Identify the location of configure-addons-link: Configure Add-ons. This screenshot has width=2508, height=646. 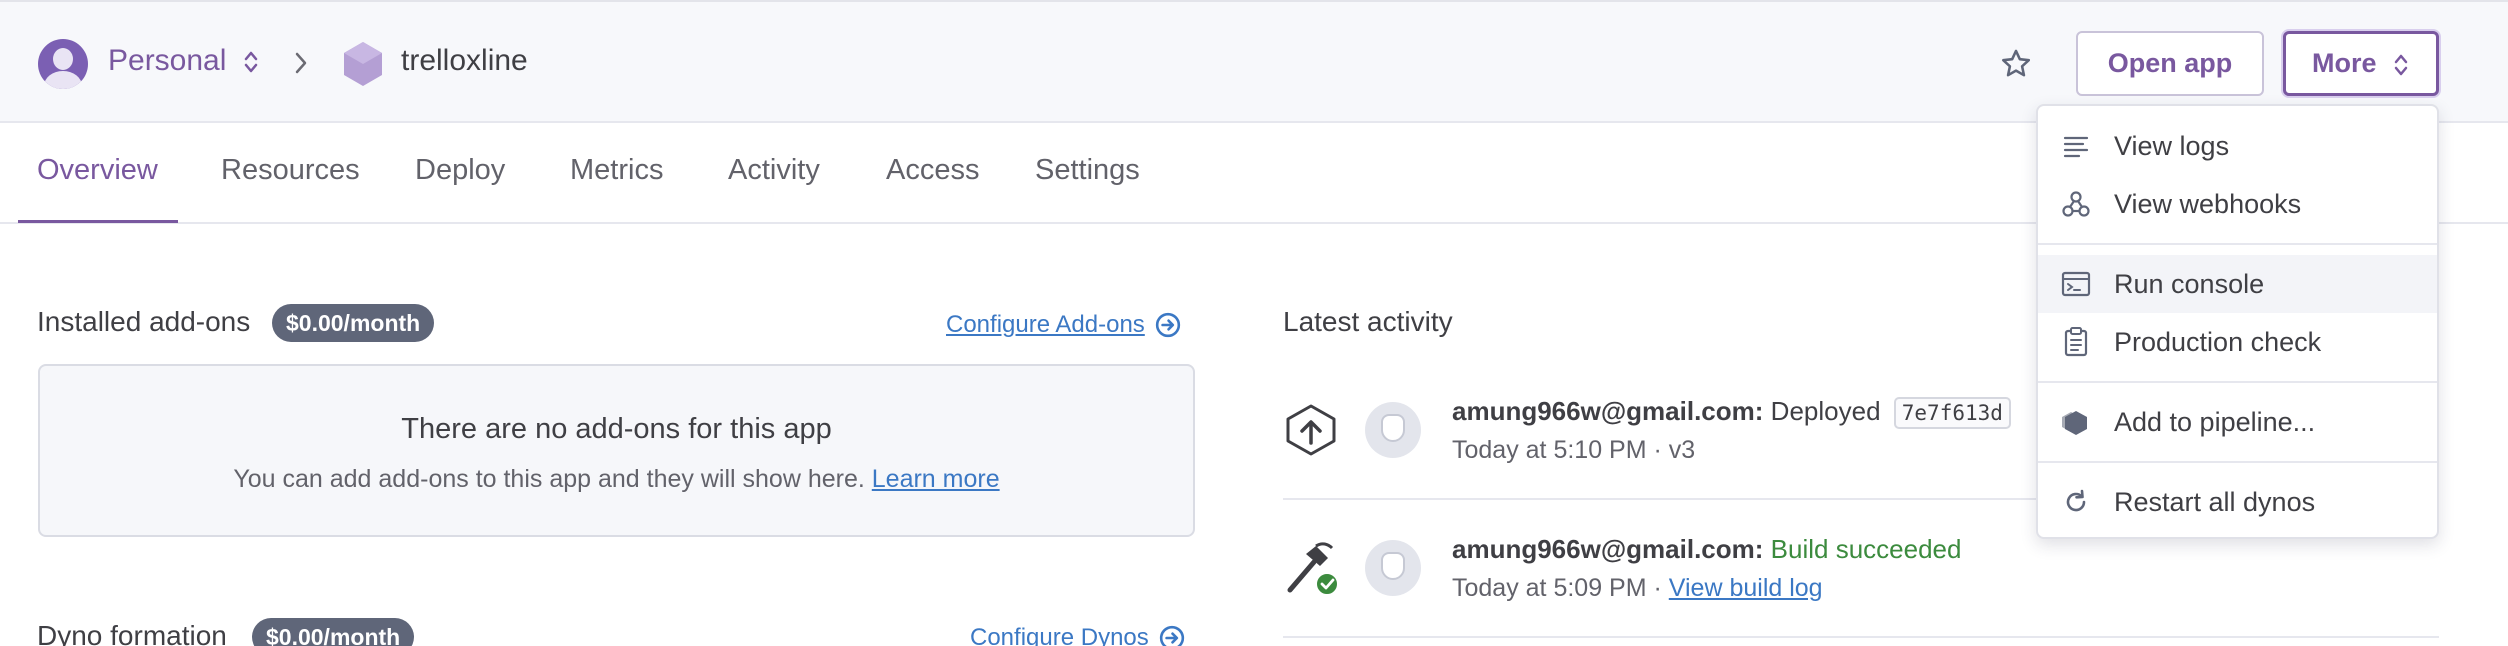
(1063, 325).